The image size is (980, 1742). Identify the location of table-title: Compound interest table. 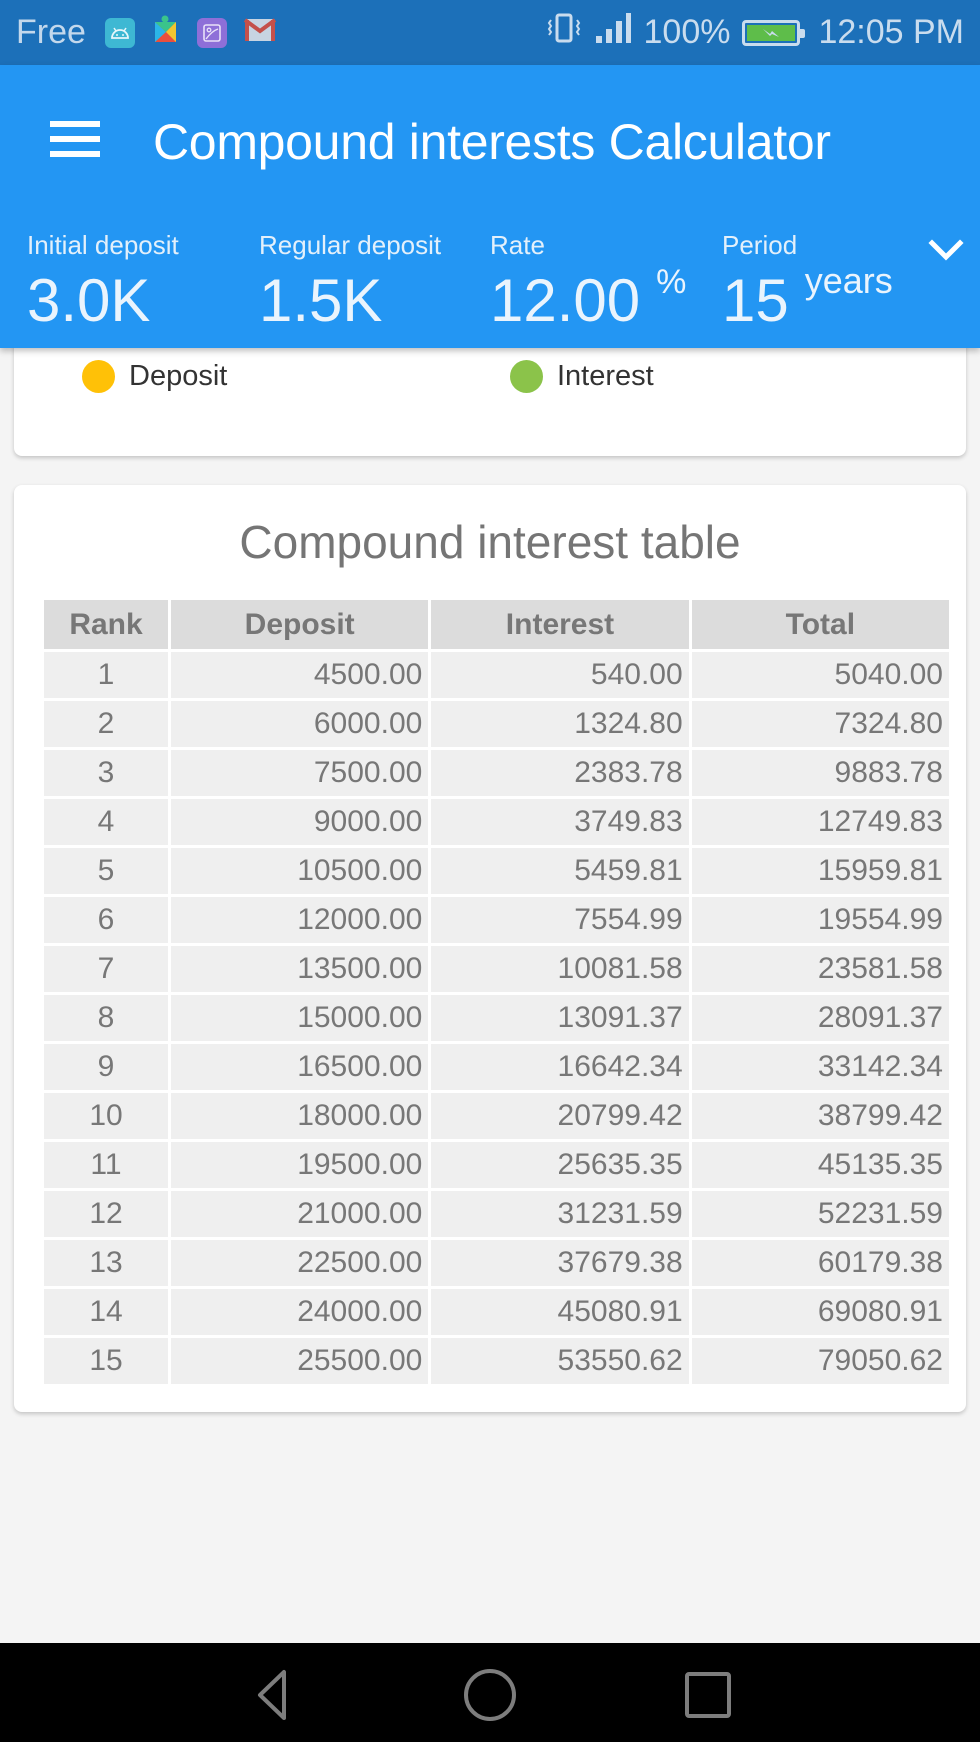
(490, 542).